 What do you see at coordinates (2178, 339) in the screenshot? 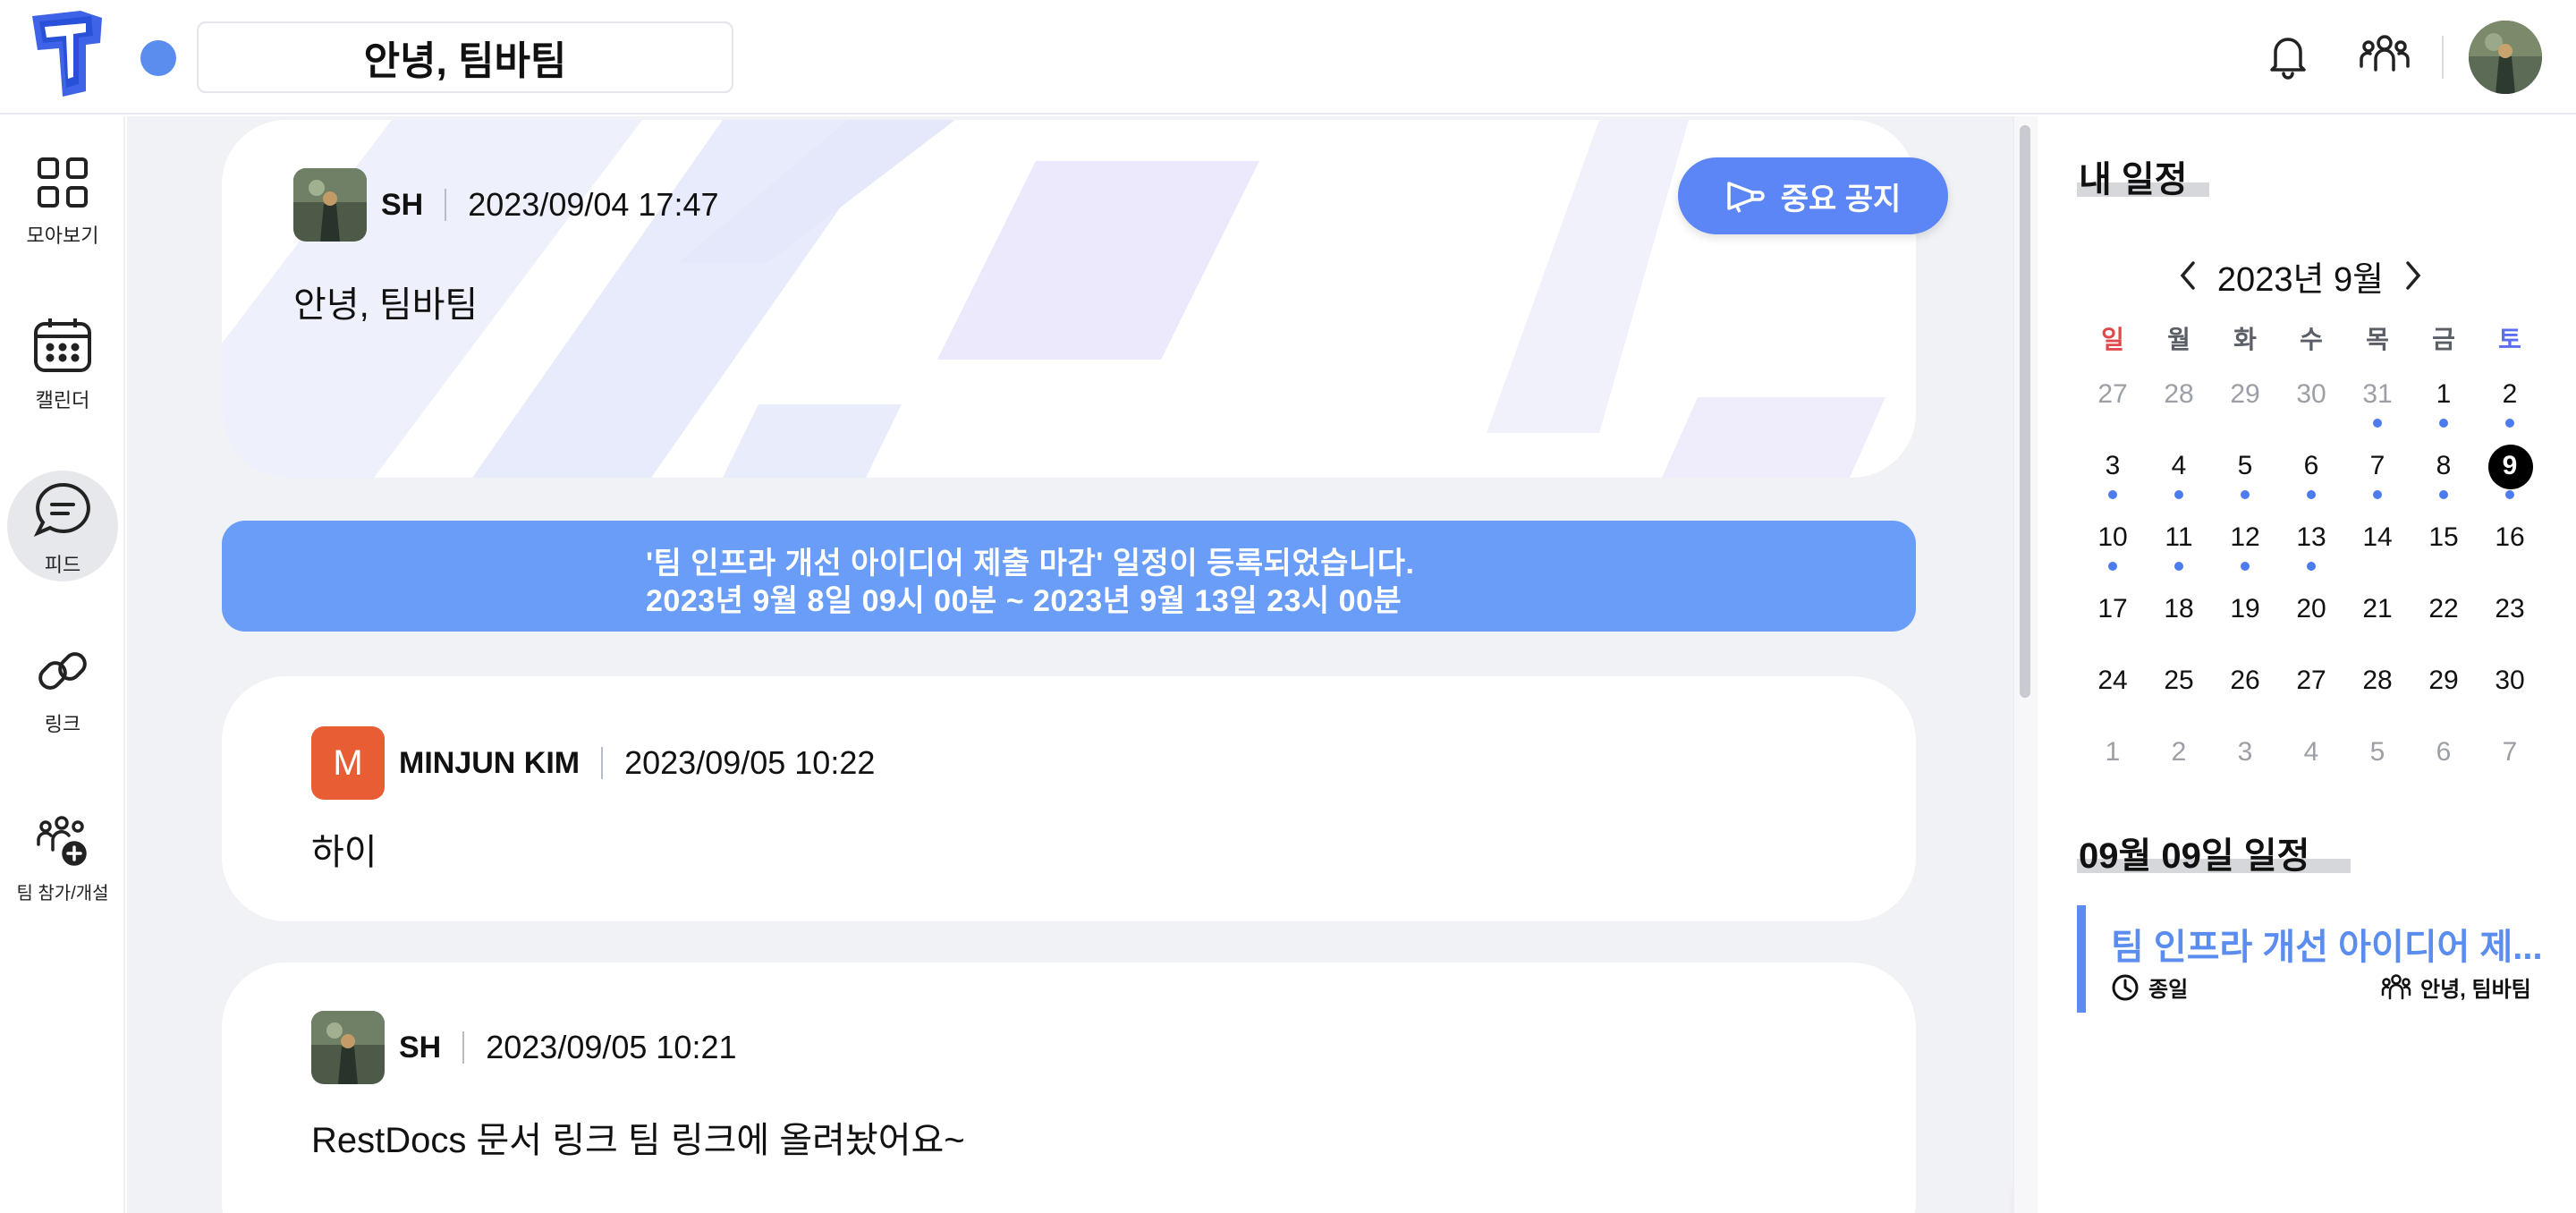
I see `calendar-weekday-label: 월` at bounding box center [2178, 339].